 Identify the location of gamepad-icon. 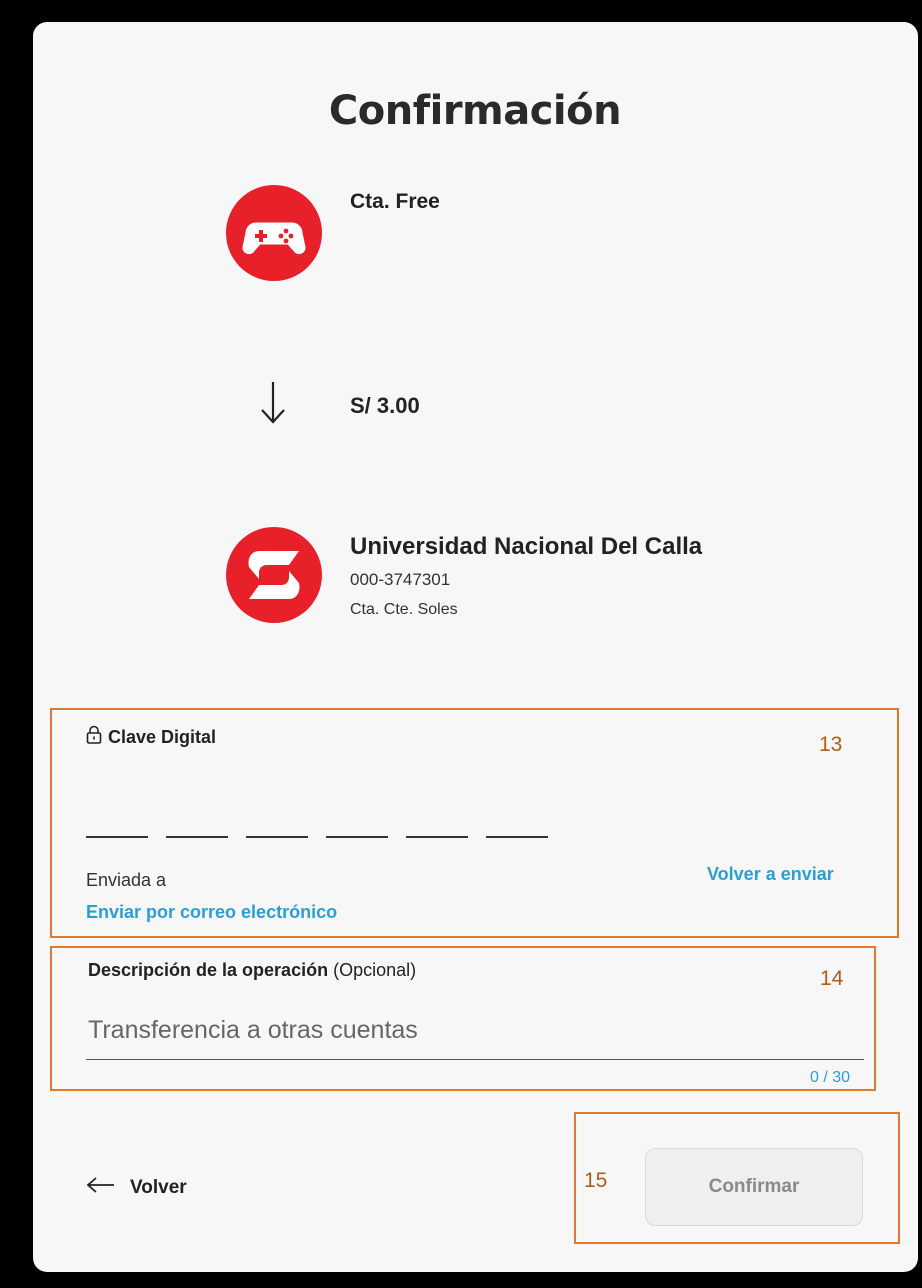
(274, 233).